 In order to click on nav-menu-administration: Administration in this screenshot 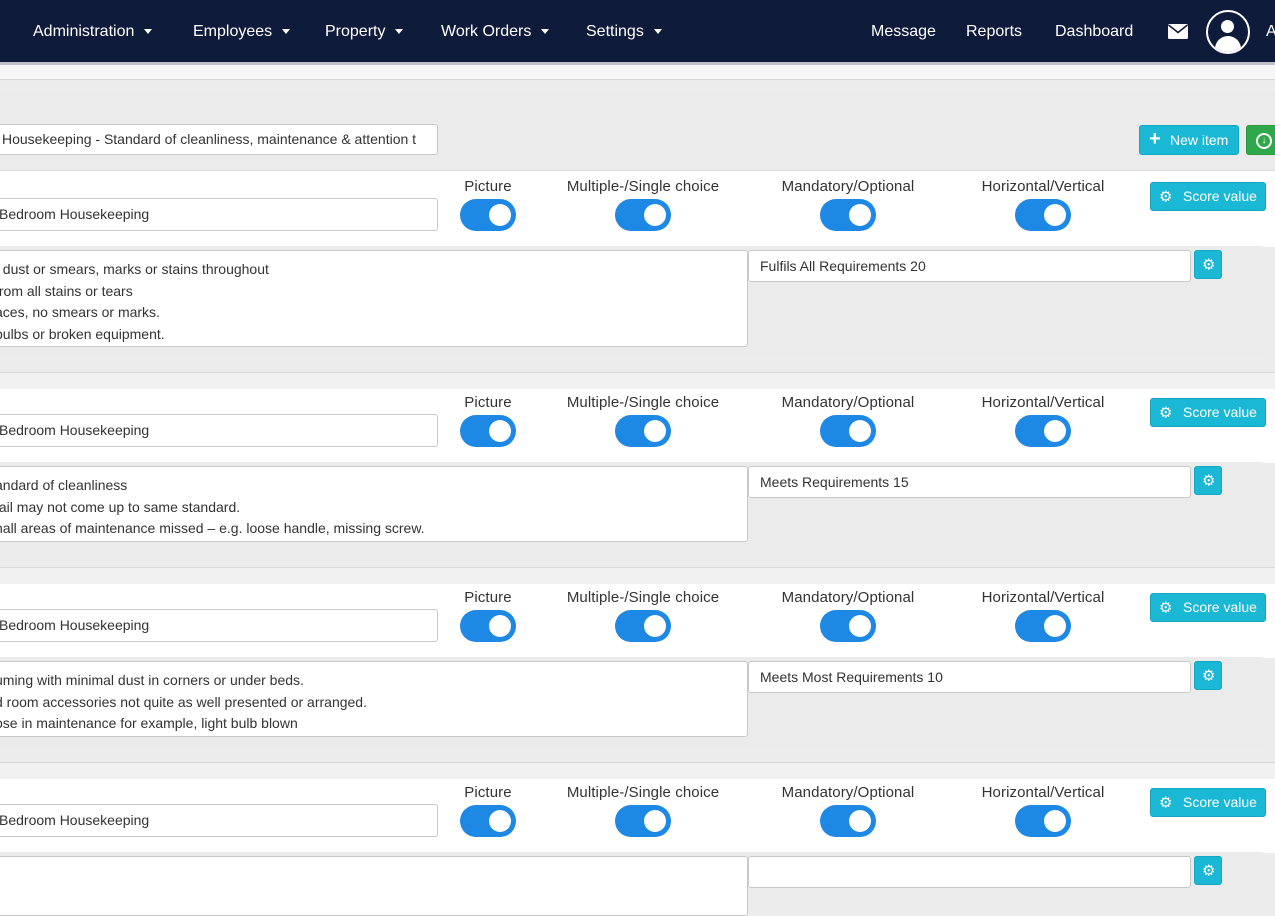, I will do `click(93, 31)`.